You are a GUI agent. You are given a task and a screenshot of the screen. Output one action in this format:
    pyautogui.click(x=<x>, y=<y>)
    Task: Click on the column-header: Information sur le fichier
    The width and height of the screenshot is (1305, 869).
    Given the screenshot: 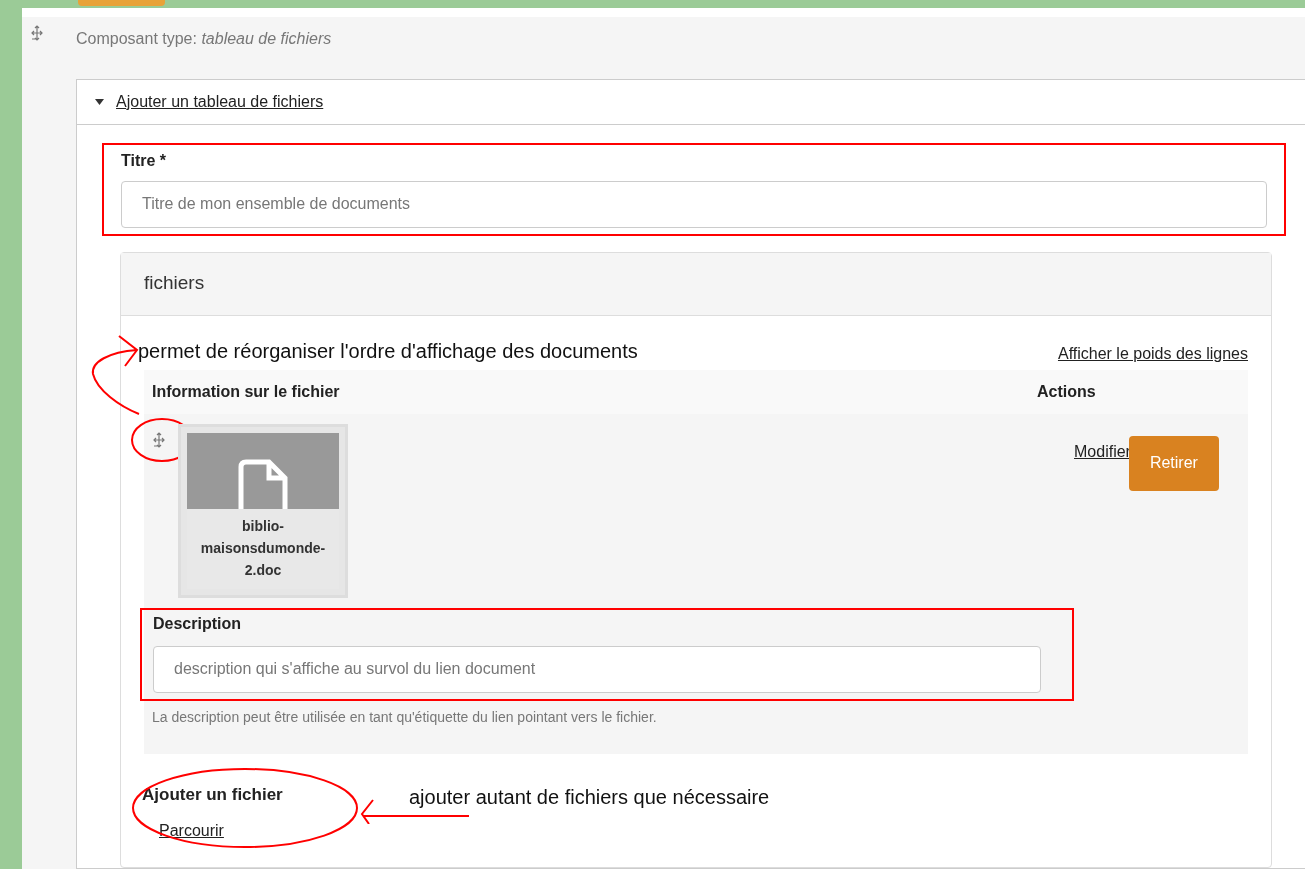 What is the action you would take?
    pyautogui.click(x=246, y=391)
    